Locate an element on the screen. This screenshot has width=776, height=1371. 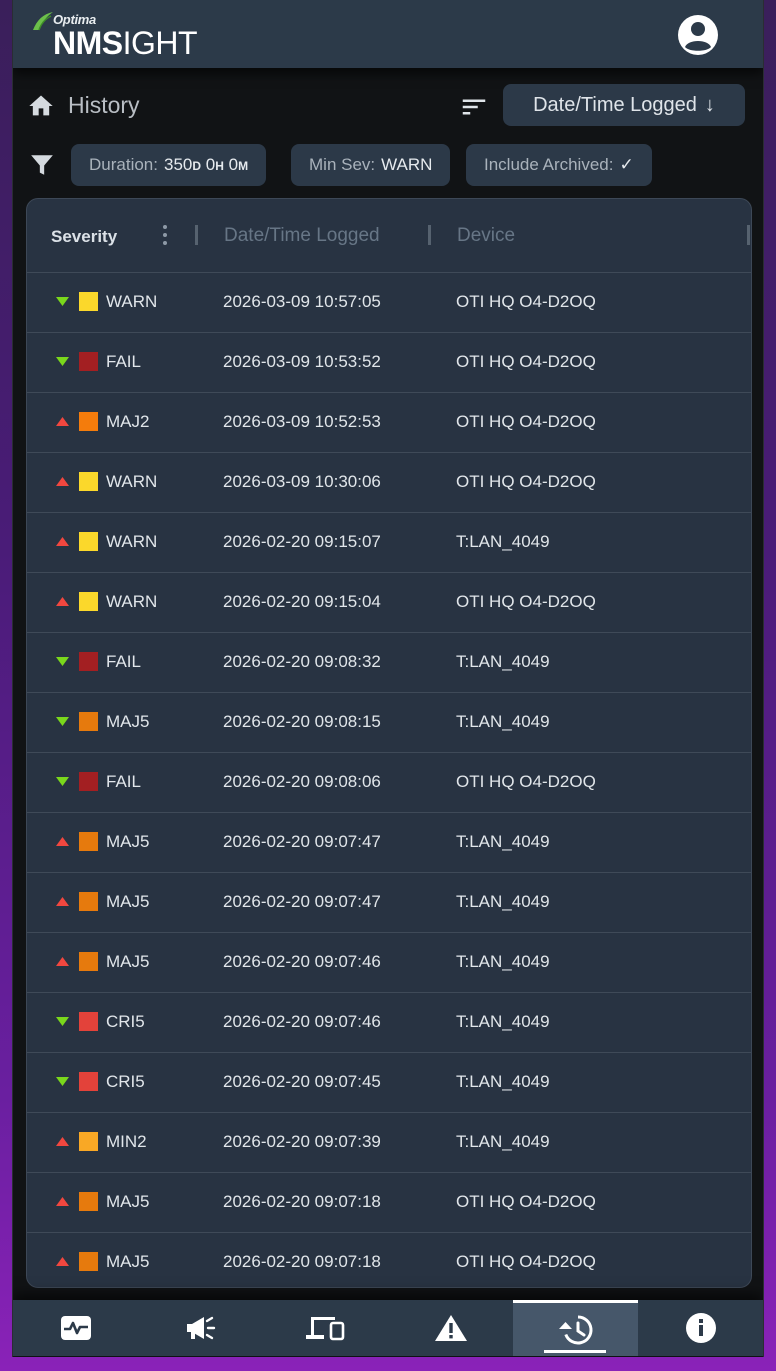
brand-logo: Optima NMSIGHT is located at coordinates (121, 34).